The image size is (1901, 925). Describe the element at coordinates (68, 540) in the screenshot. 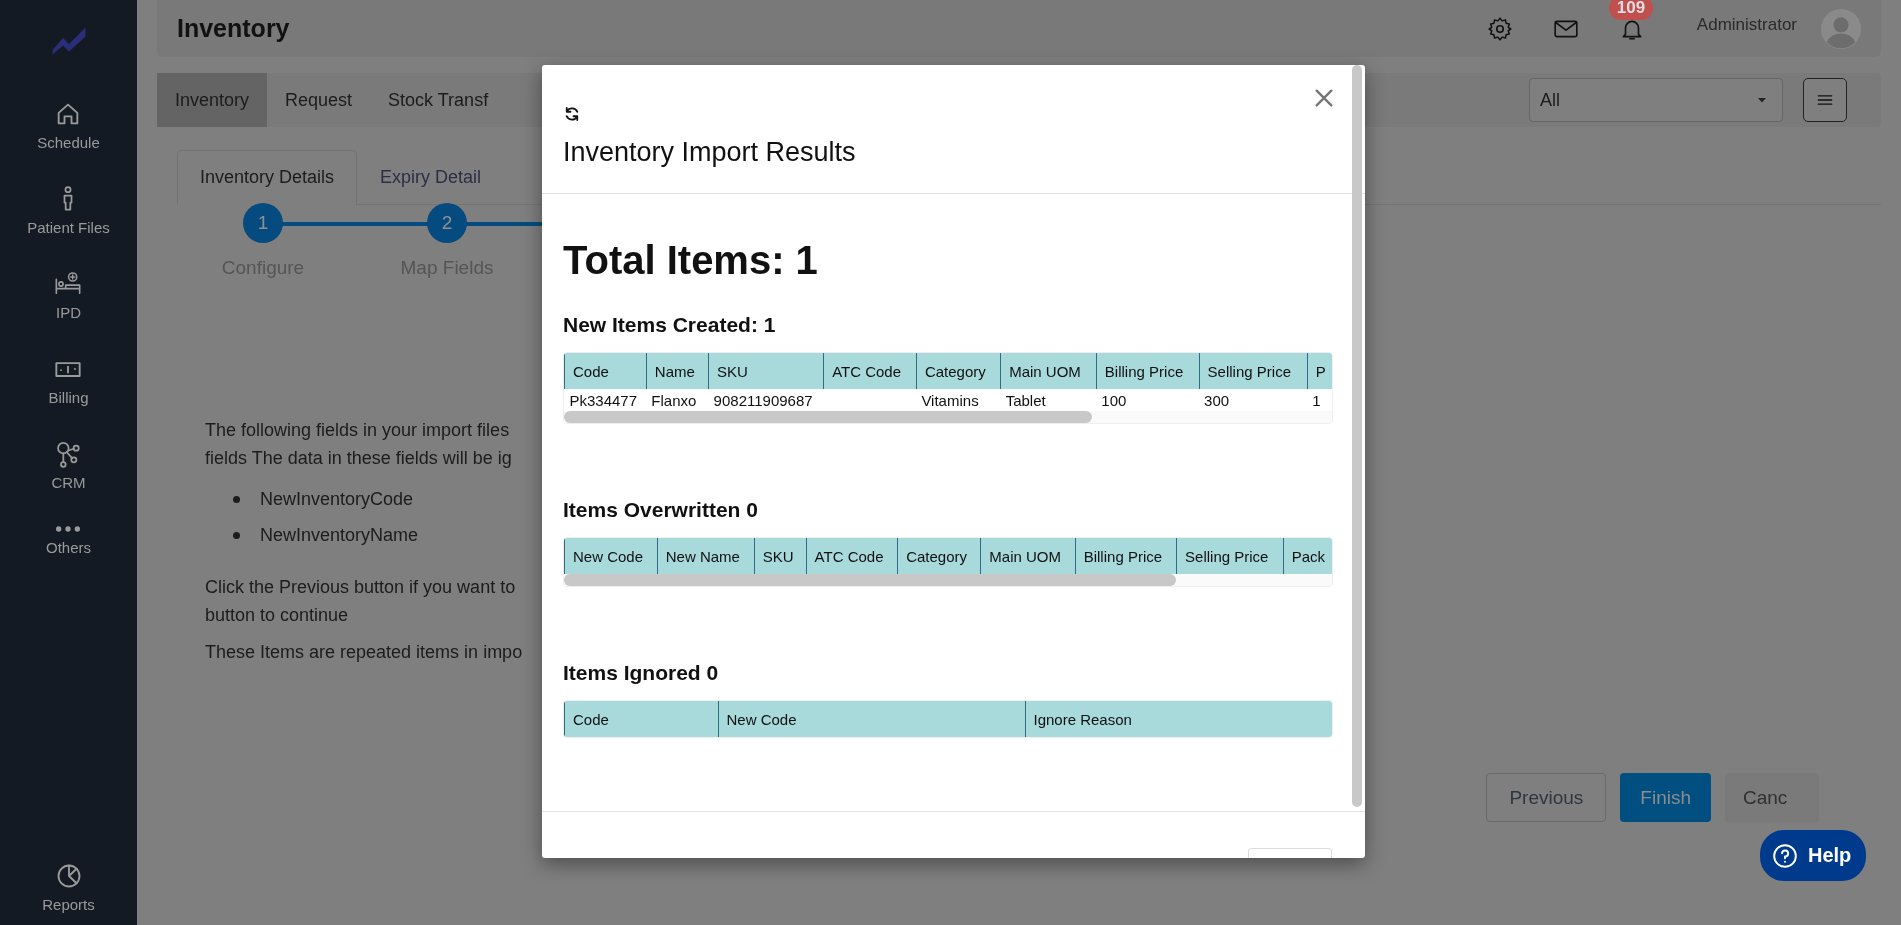

I see `sidebar-item: Others` at that location.